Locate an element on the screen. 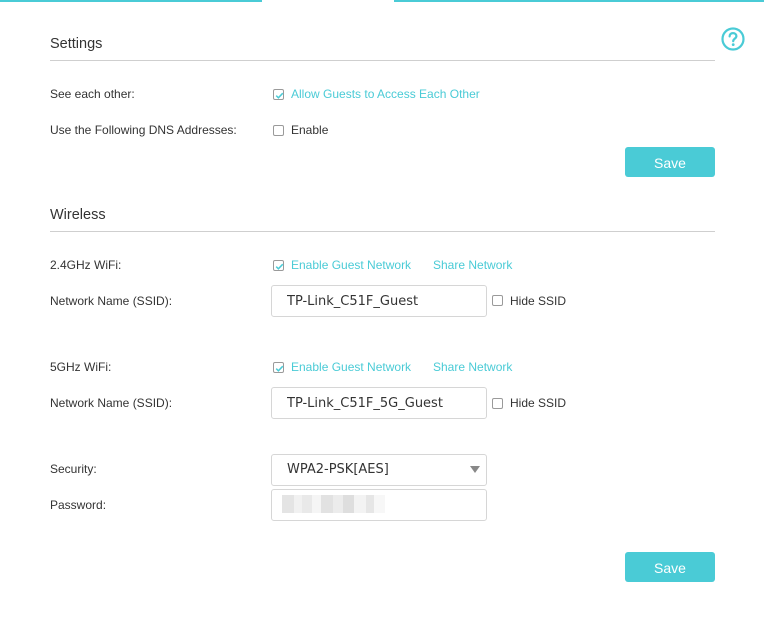 The image size is (764, 625). wifi24-enable-label: Enable Guest Network is located at coordinates (351, 265).